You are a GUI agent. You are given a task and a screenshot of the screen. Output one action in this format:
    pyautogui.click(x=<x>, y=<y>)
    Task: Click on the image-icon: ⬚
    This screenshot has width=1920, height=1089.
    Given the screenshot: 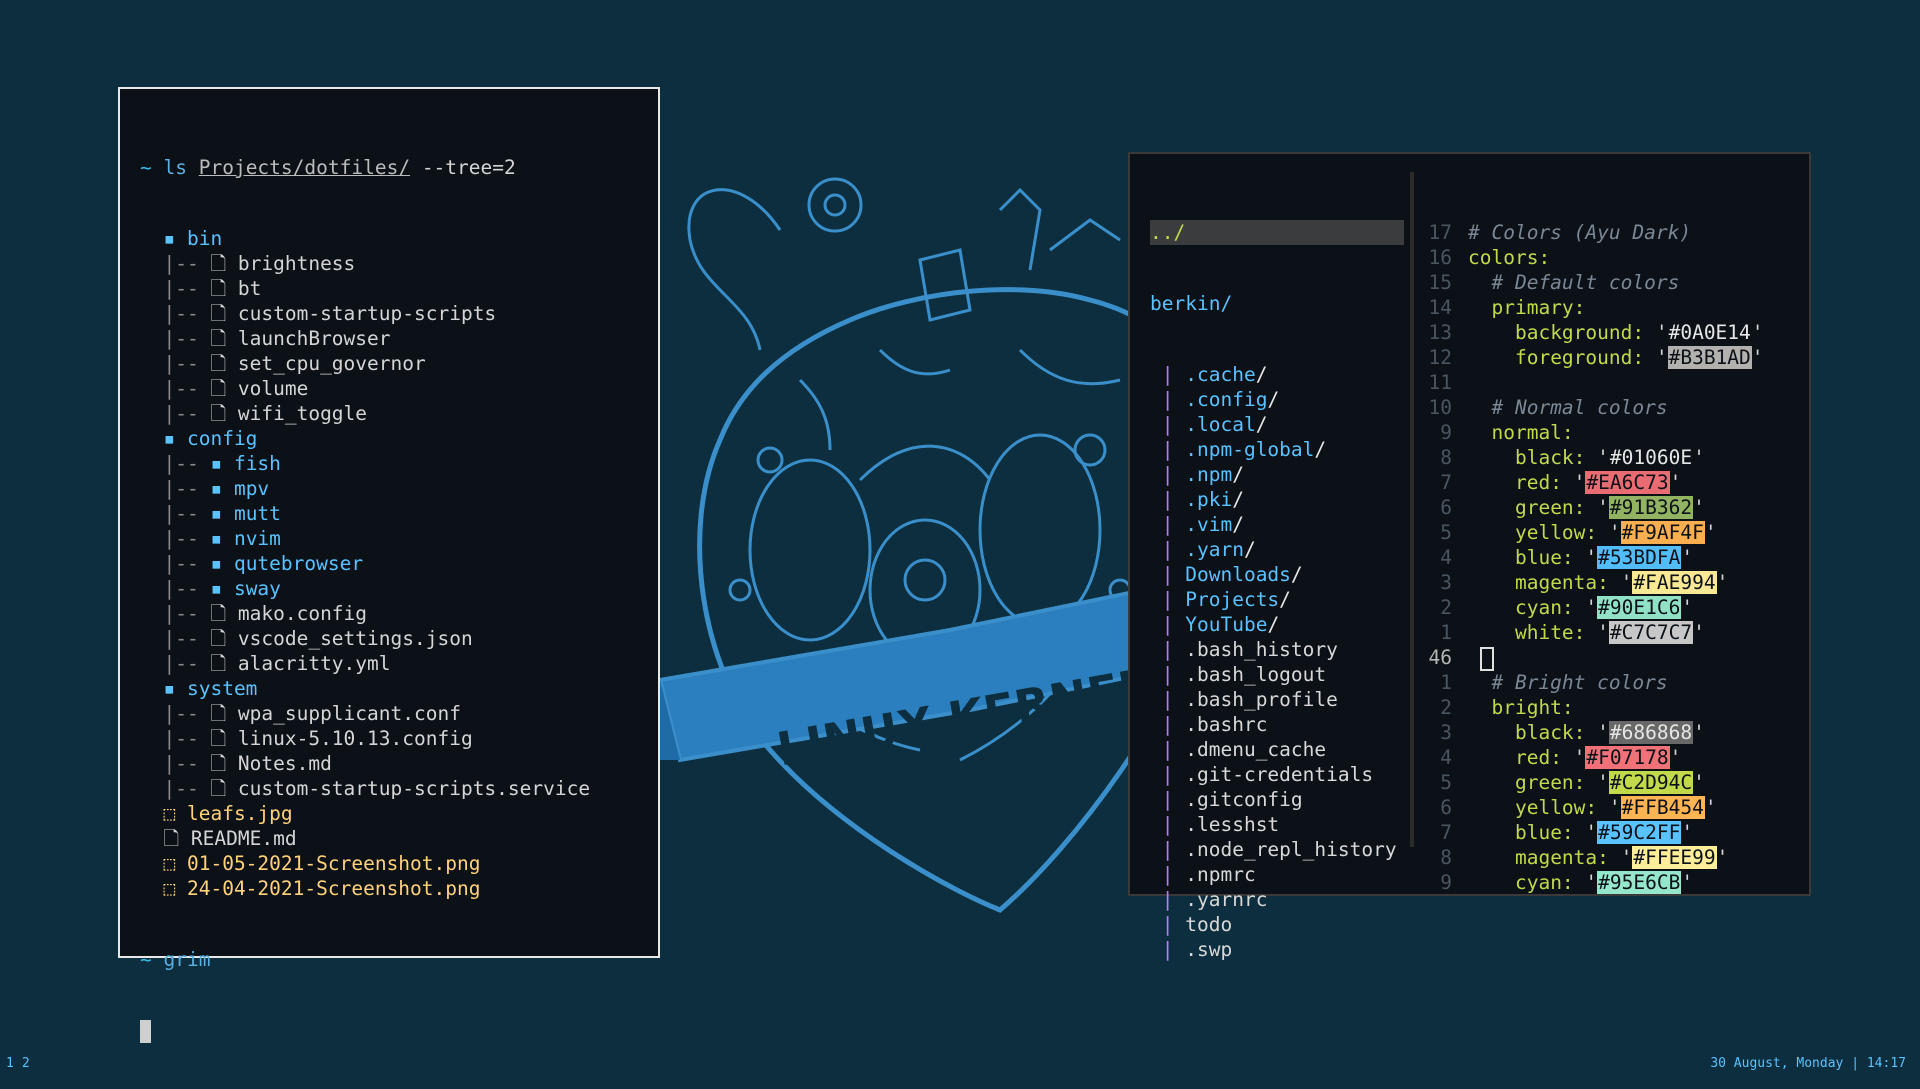 What is the action you would take?
    pyautogui.click(x=169, y=888)
    